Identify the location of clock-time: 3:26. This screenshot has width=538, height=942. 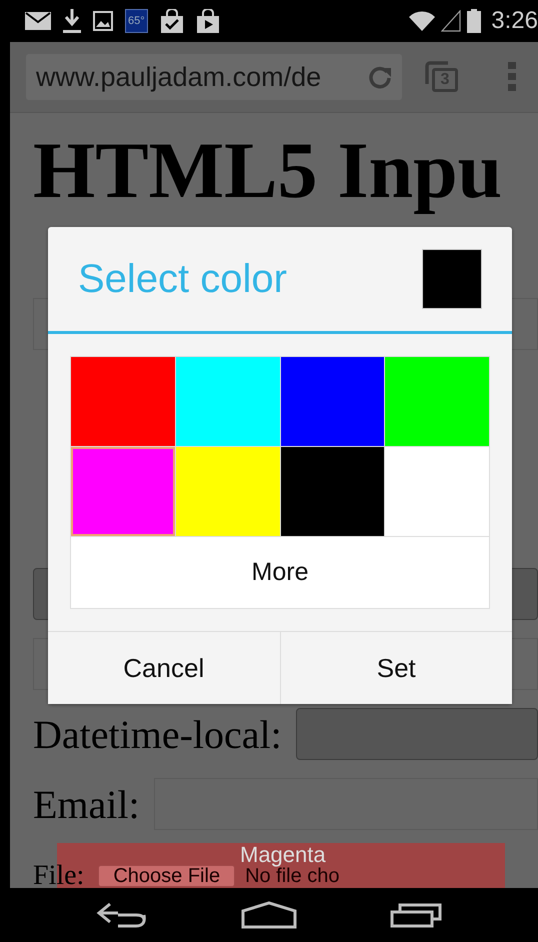
(514, 21).